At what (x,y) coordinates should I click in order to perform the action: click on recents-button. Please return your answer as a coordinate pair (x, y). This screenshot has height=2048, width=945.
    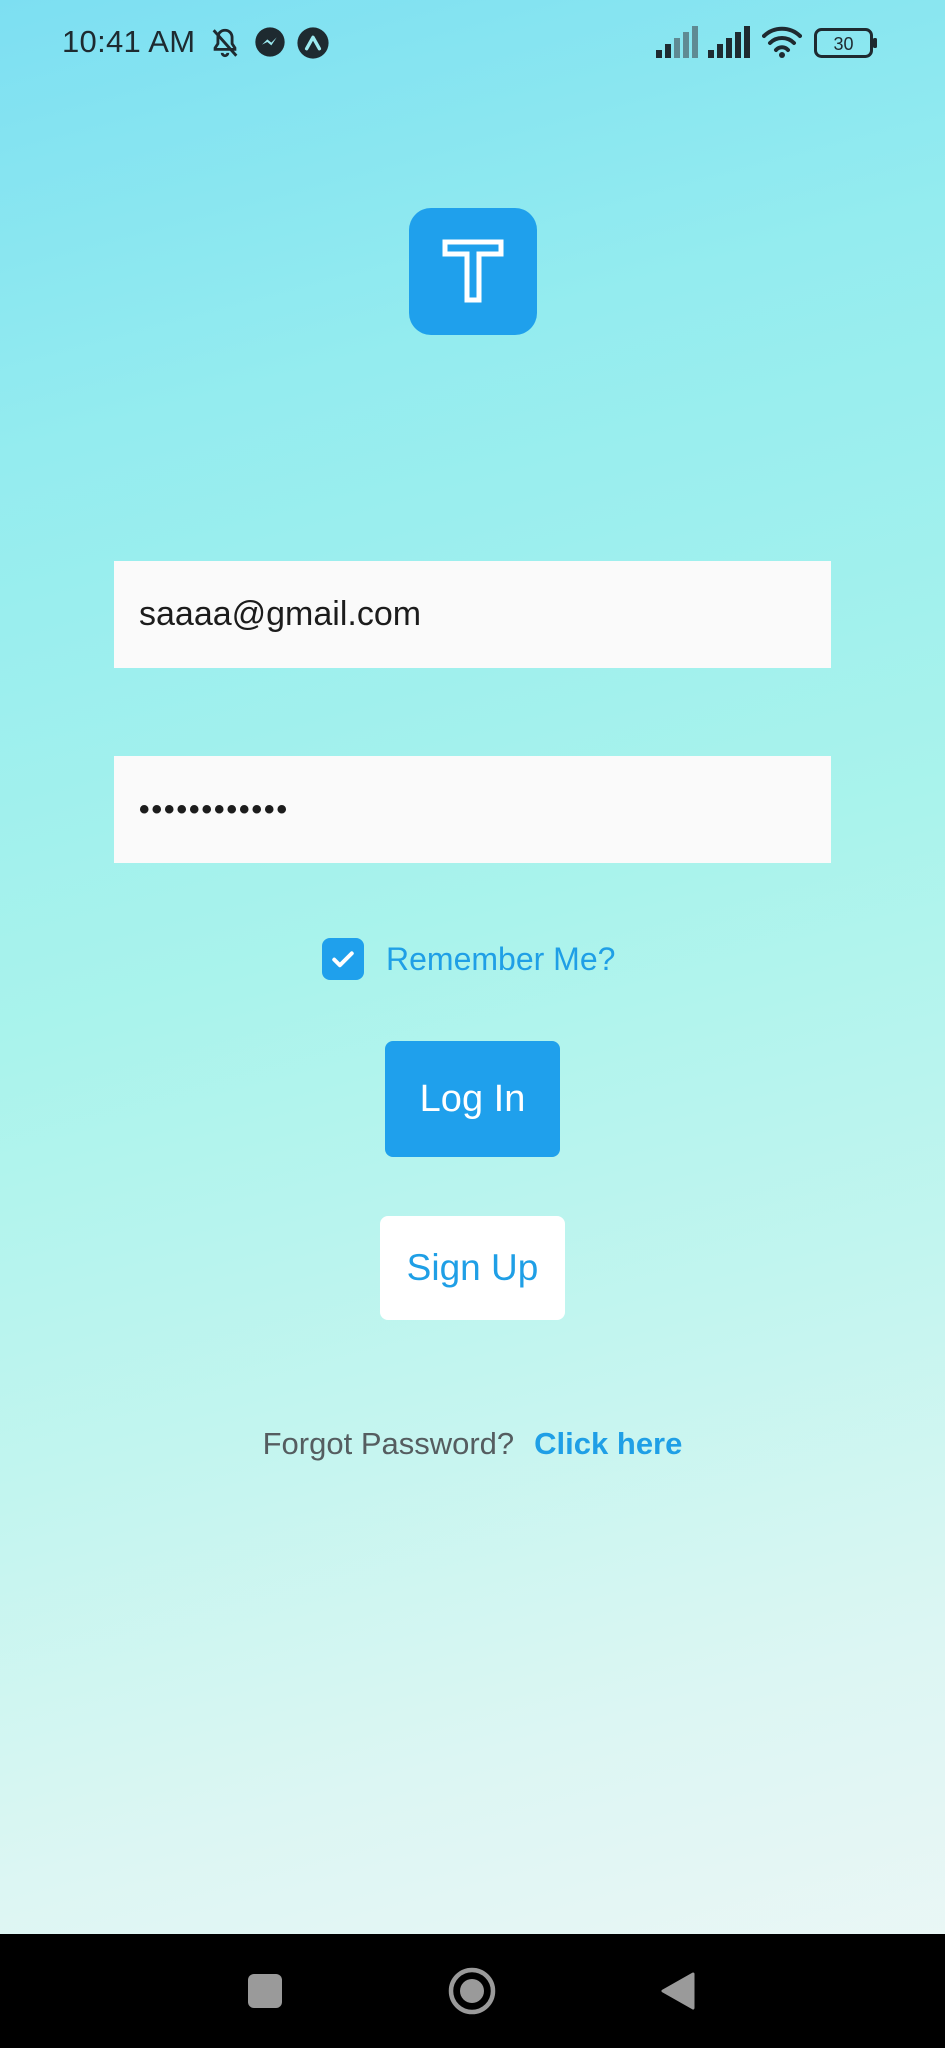
    Looking at the image, I should click on (265, 1991).